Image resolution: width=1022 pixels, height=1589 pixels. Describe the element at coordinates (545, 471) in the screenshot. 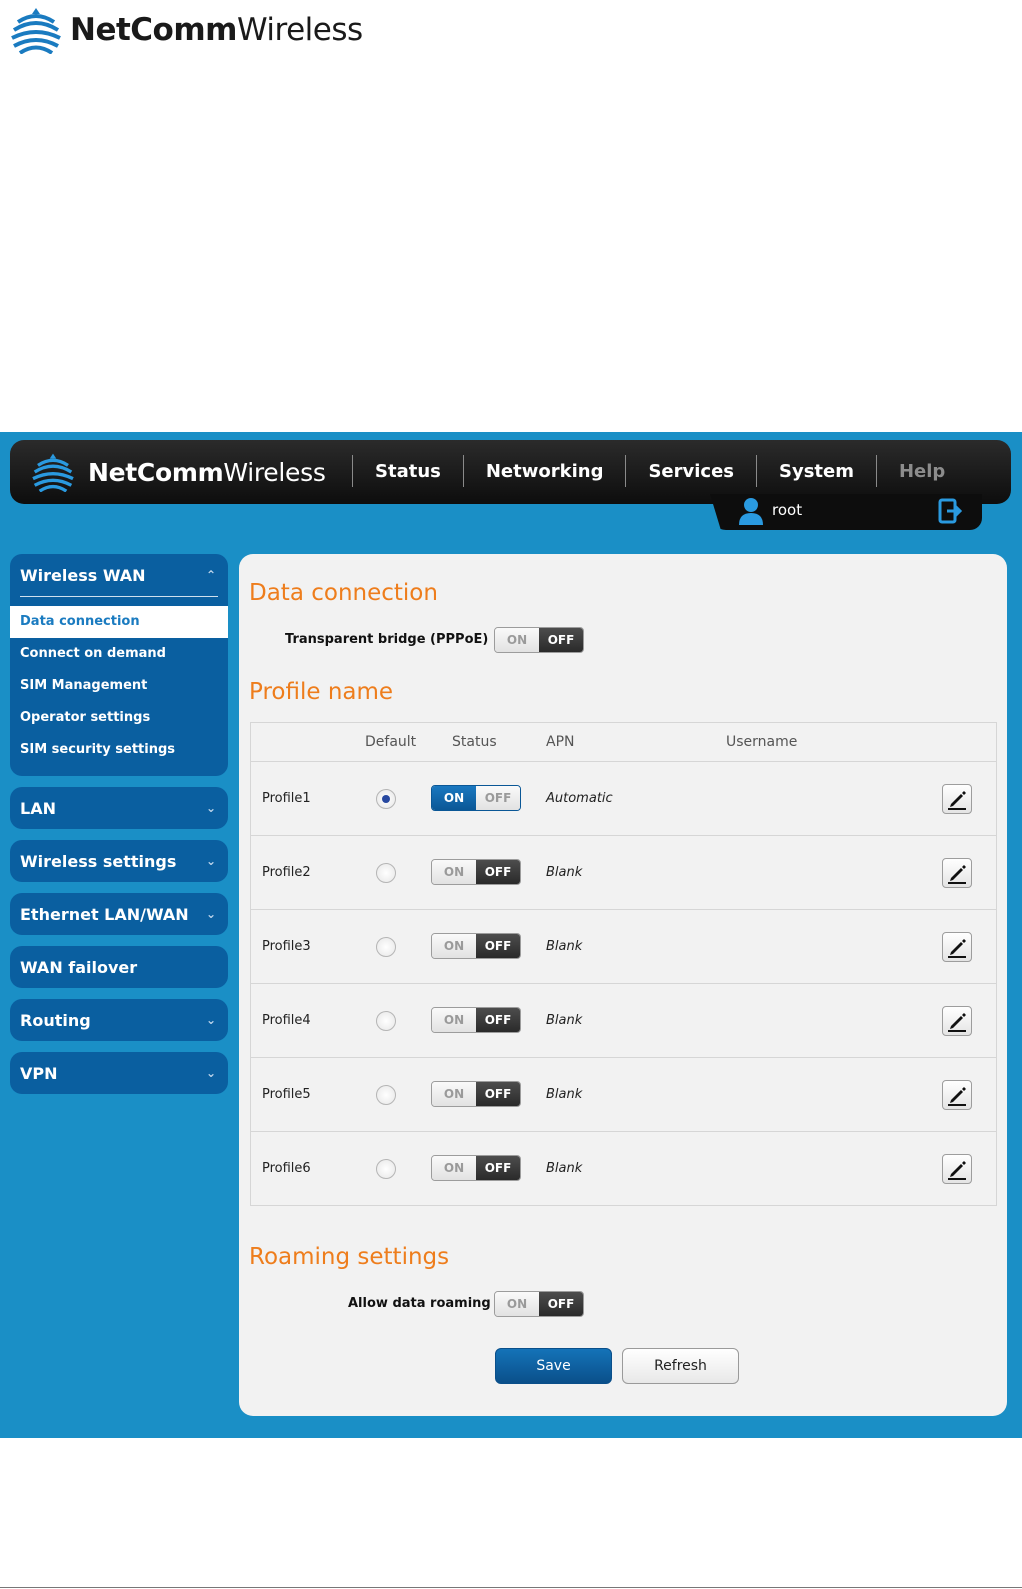

I see `nav-networking: Networking` at that location.